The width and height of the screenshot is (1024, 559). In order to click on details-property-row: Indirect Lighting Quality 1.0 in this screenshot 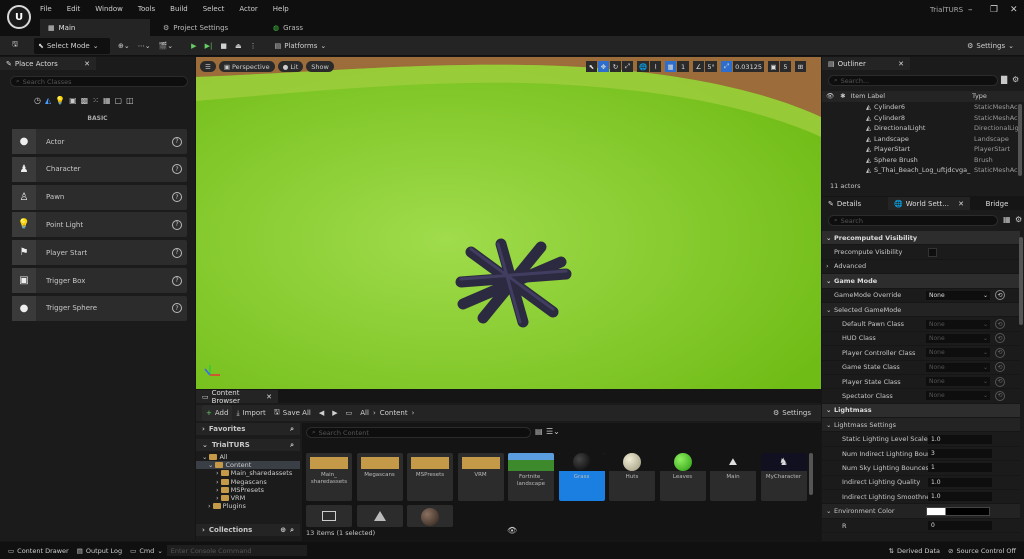, I will do `click(921, 483)`.